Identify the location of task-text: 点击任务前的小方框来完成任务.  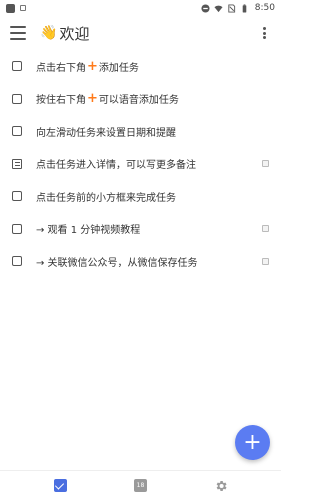
(106, 196).